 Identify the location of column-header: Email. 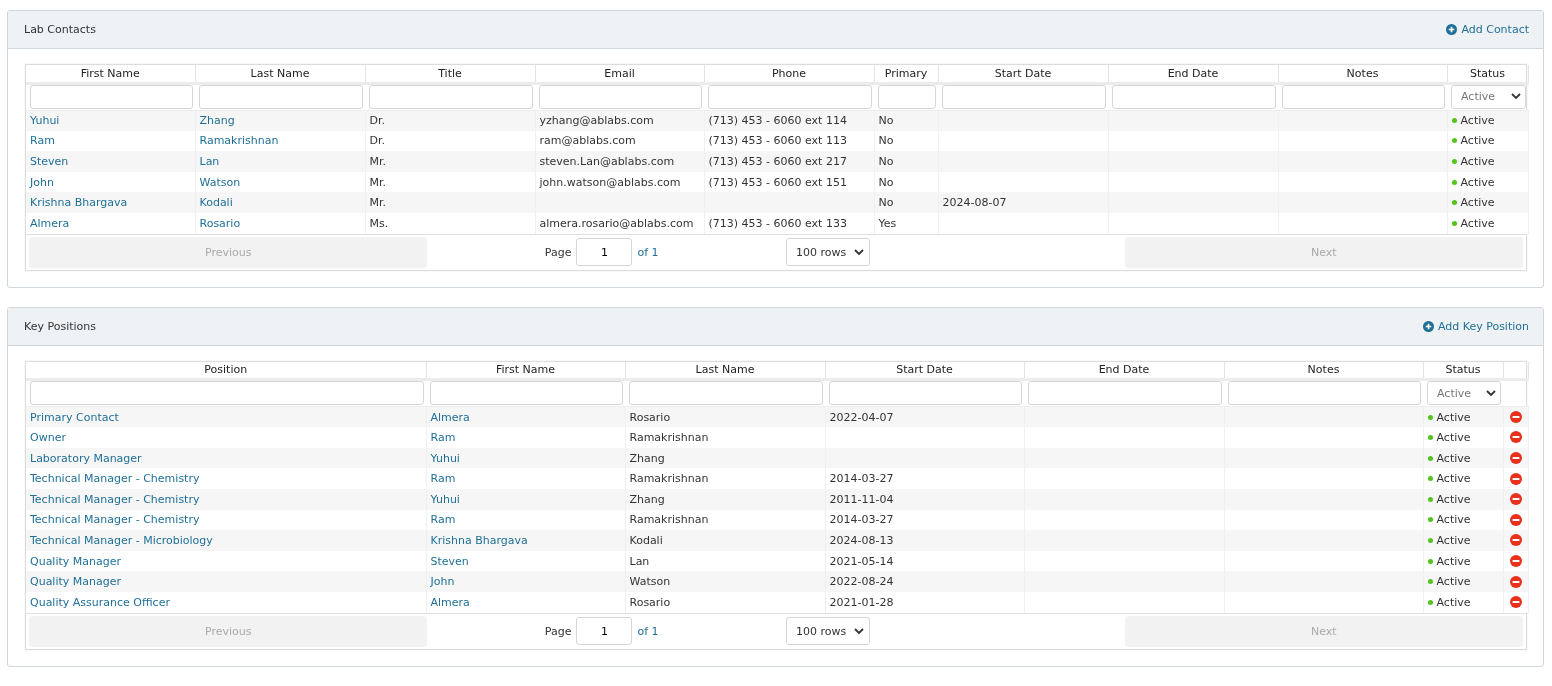
(619, 73).